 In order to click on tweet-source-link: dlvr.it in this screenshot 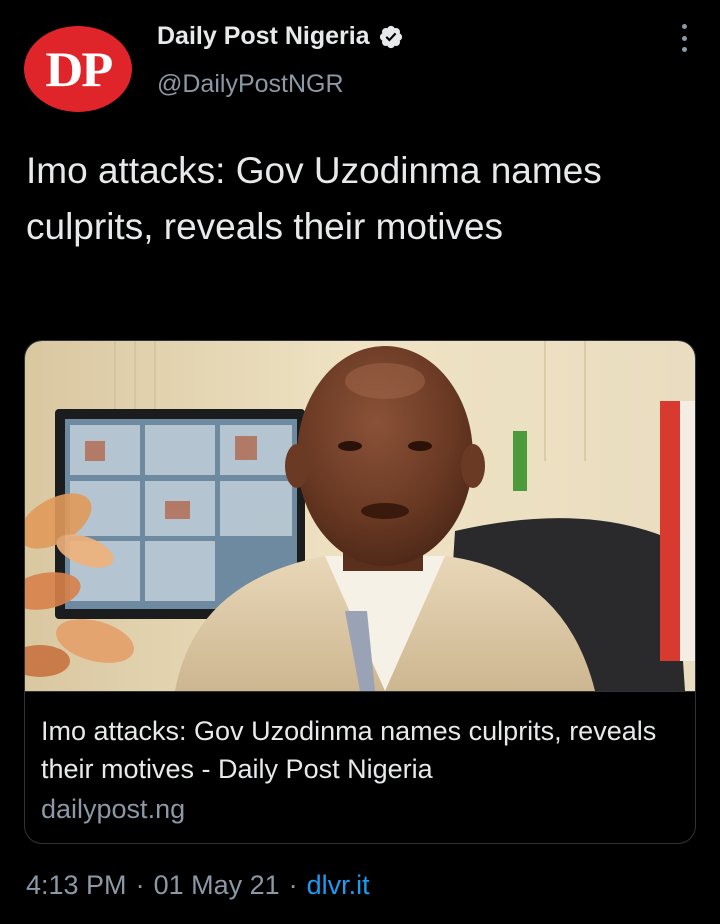, I will do `click(338, 885)`.